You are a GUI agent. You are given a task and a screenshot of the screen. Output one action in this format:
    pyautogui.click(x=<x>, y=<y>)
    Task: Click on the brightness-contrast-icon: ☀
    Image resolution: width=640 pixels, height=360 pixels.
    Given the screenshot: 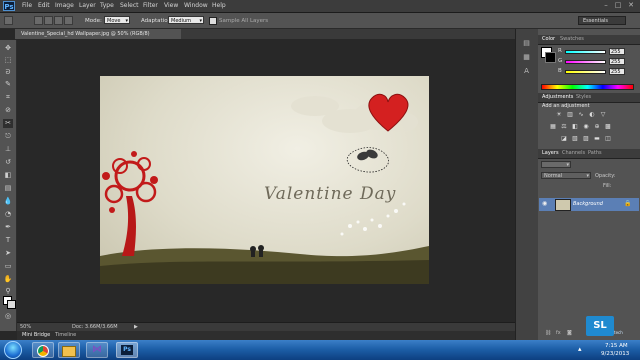 What is the action you would take?
    pyautogui.click(x=559, y=115)
    